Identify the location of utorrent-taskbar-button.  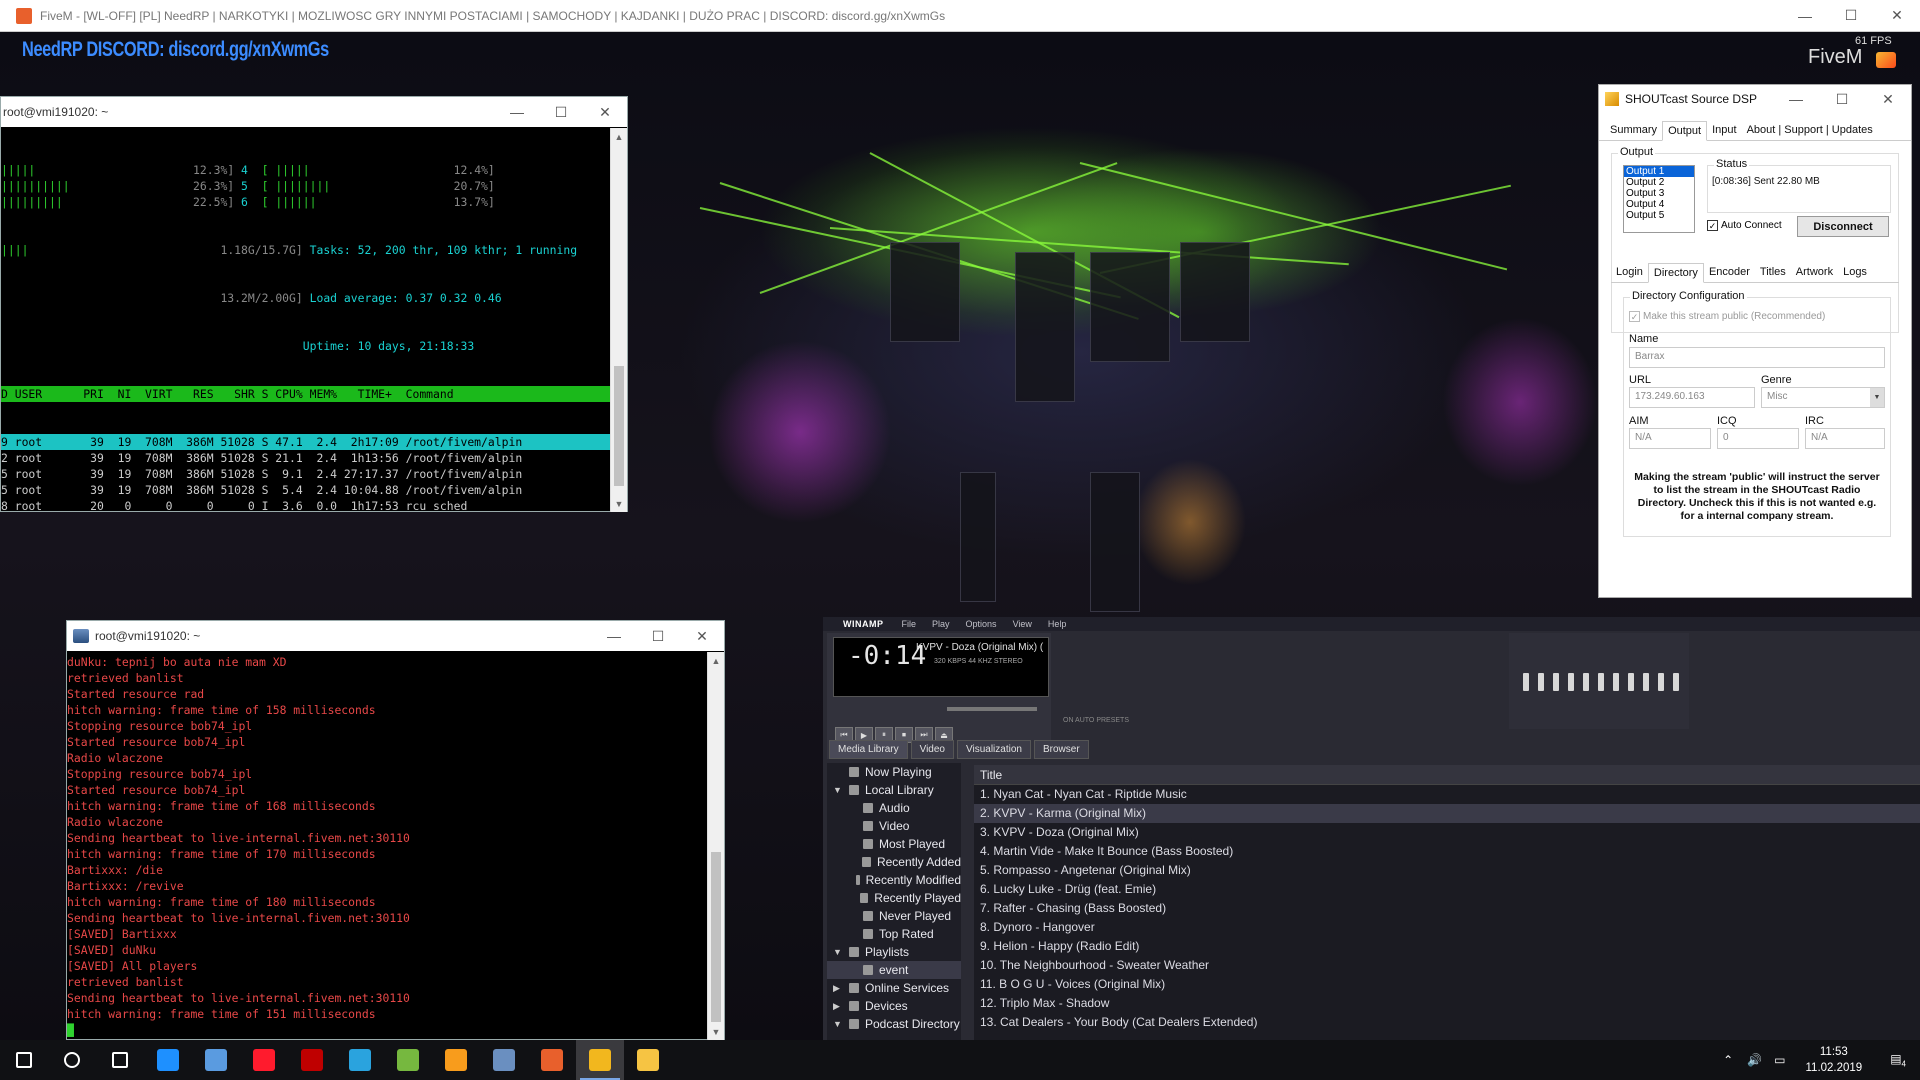
(408, 1060).